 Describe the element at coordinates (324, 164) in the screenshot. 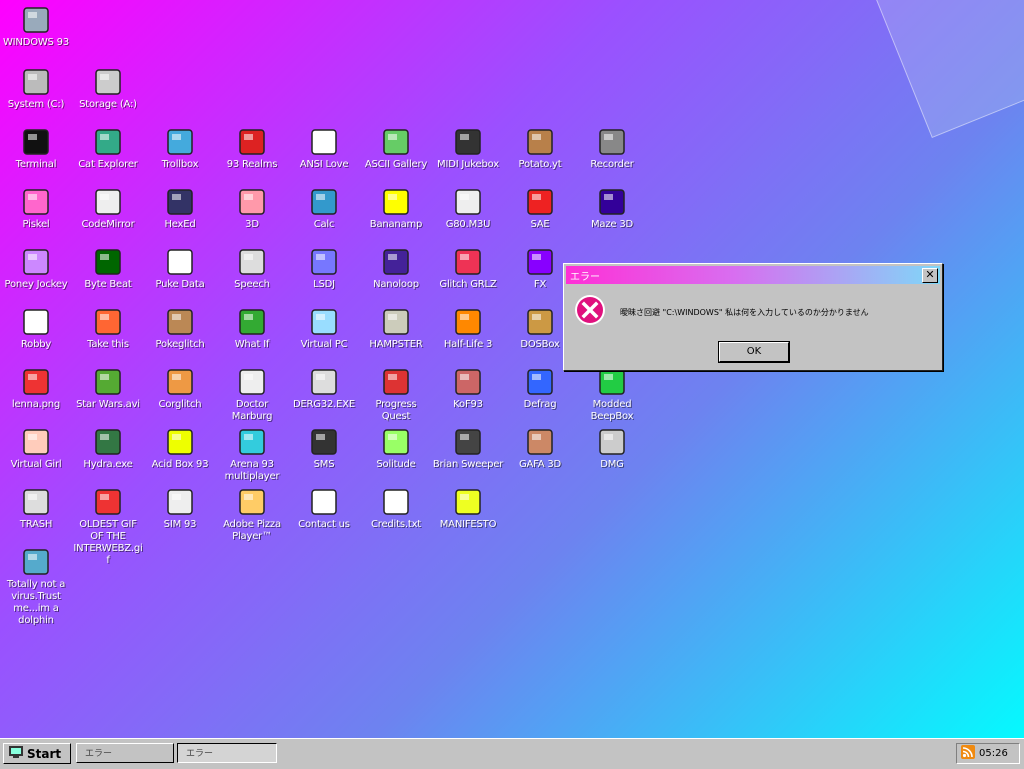

I see `desktop-icon-label: ANSI Love` at that location.